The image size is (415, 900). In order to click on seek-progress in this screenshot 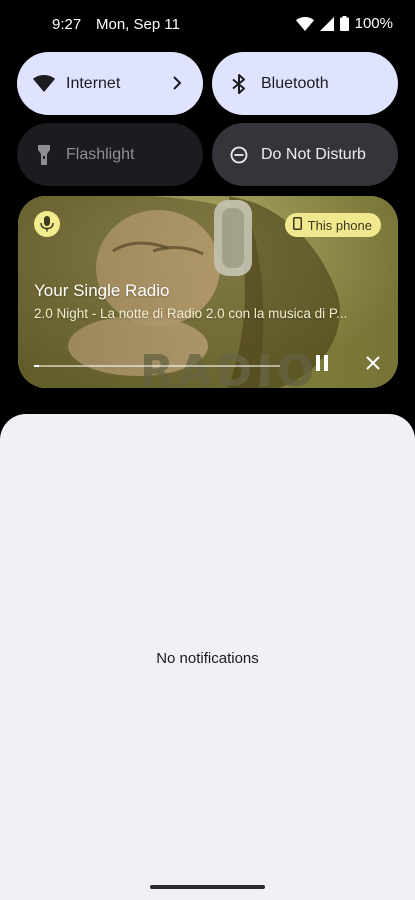, I will do `click(36, 366)`.